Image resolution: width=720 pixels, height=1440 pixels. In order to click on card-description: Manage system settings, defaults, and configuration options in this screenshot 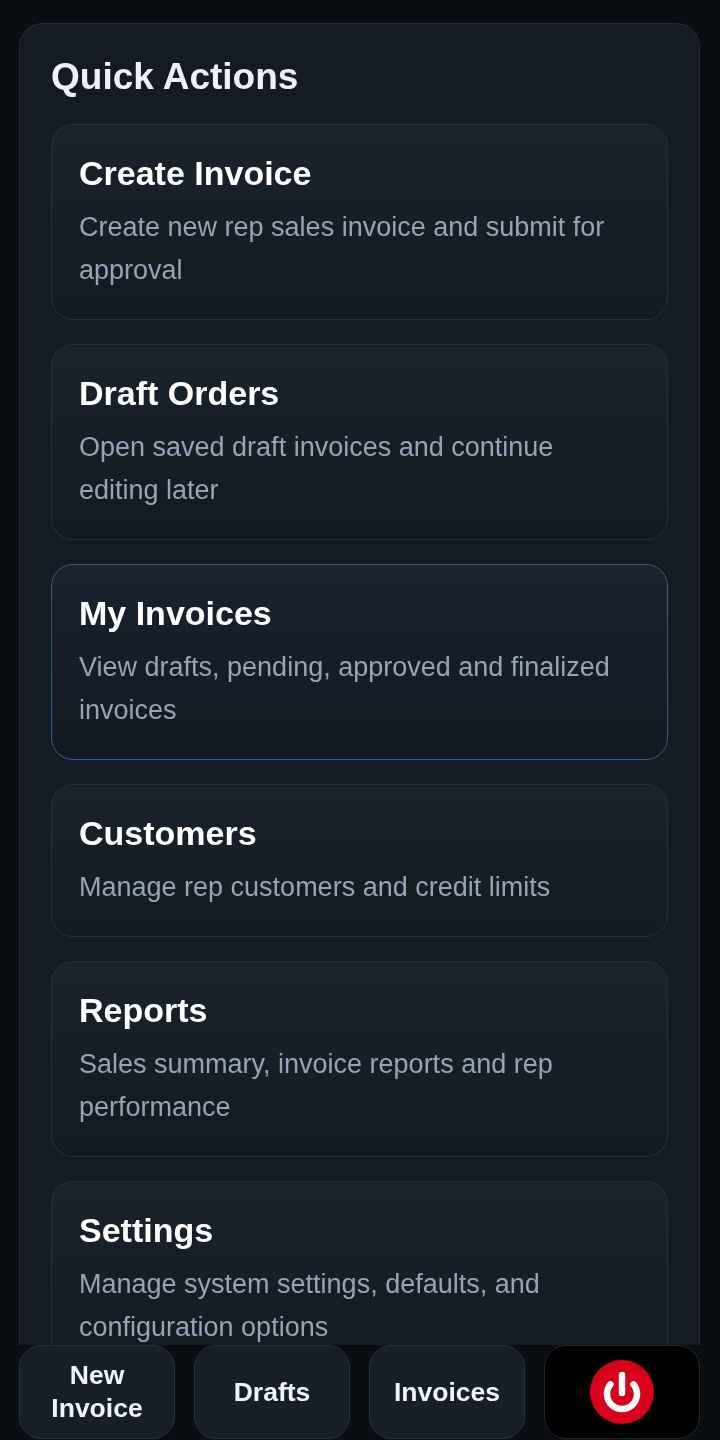, I will do `click(310, 1306)`.